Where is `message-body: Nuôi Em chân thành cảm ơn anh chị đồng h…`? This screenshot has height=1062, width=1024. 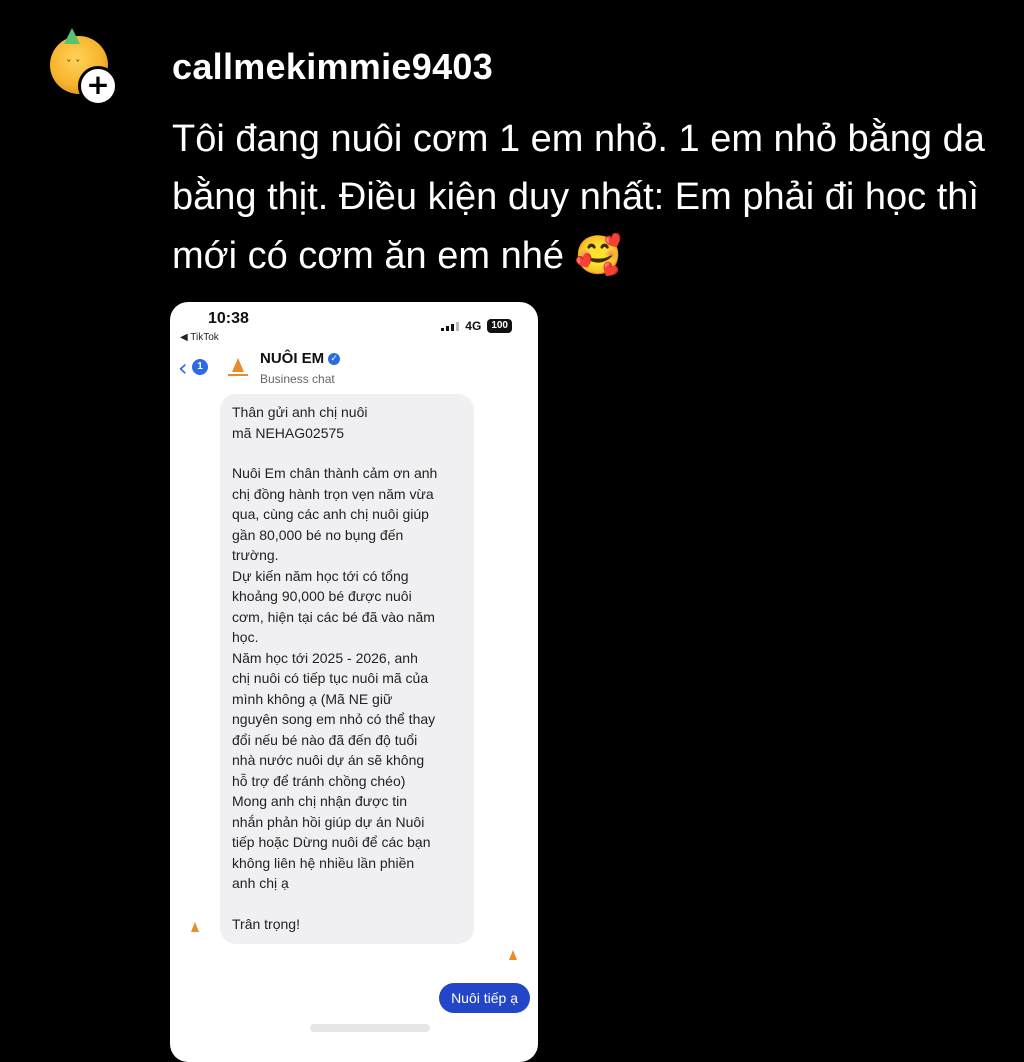
message-body: Nuôi Em chân thành cảm ơn anh chị đồng h… is located at coordinates (335, 678).